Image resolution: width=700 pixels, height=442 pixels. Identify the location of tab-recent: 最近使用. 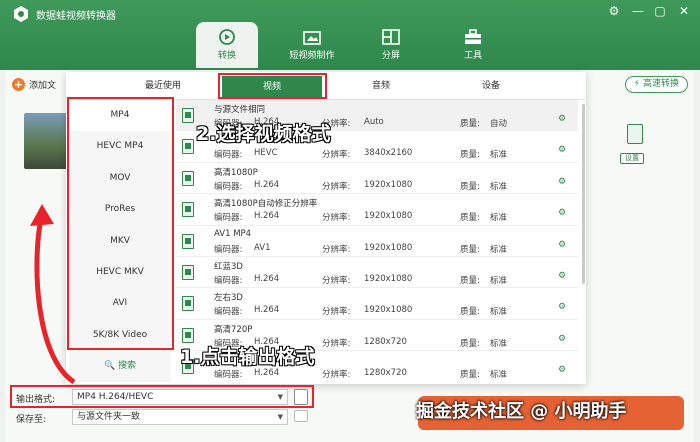
(163, 86).